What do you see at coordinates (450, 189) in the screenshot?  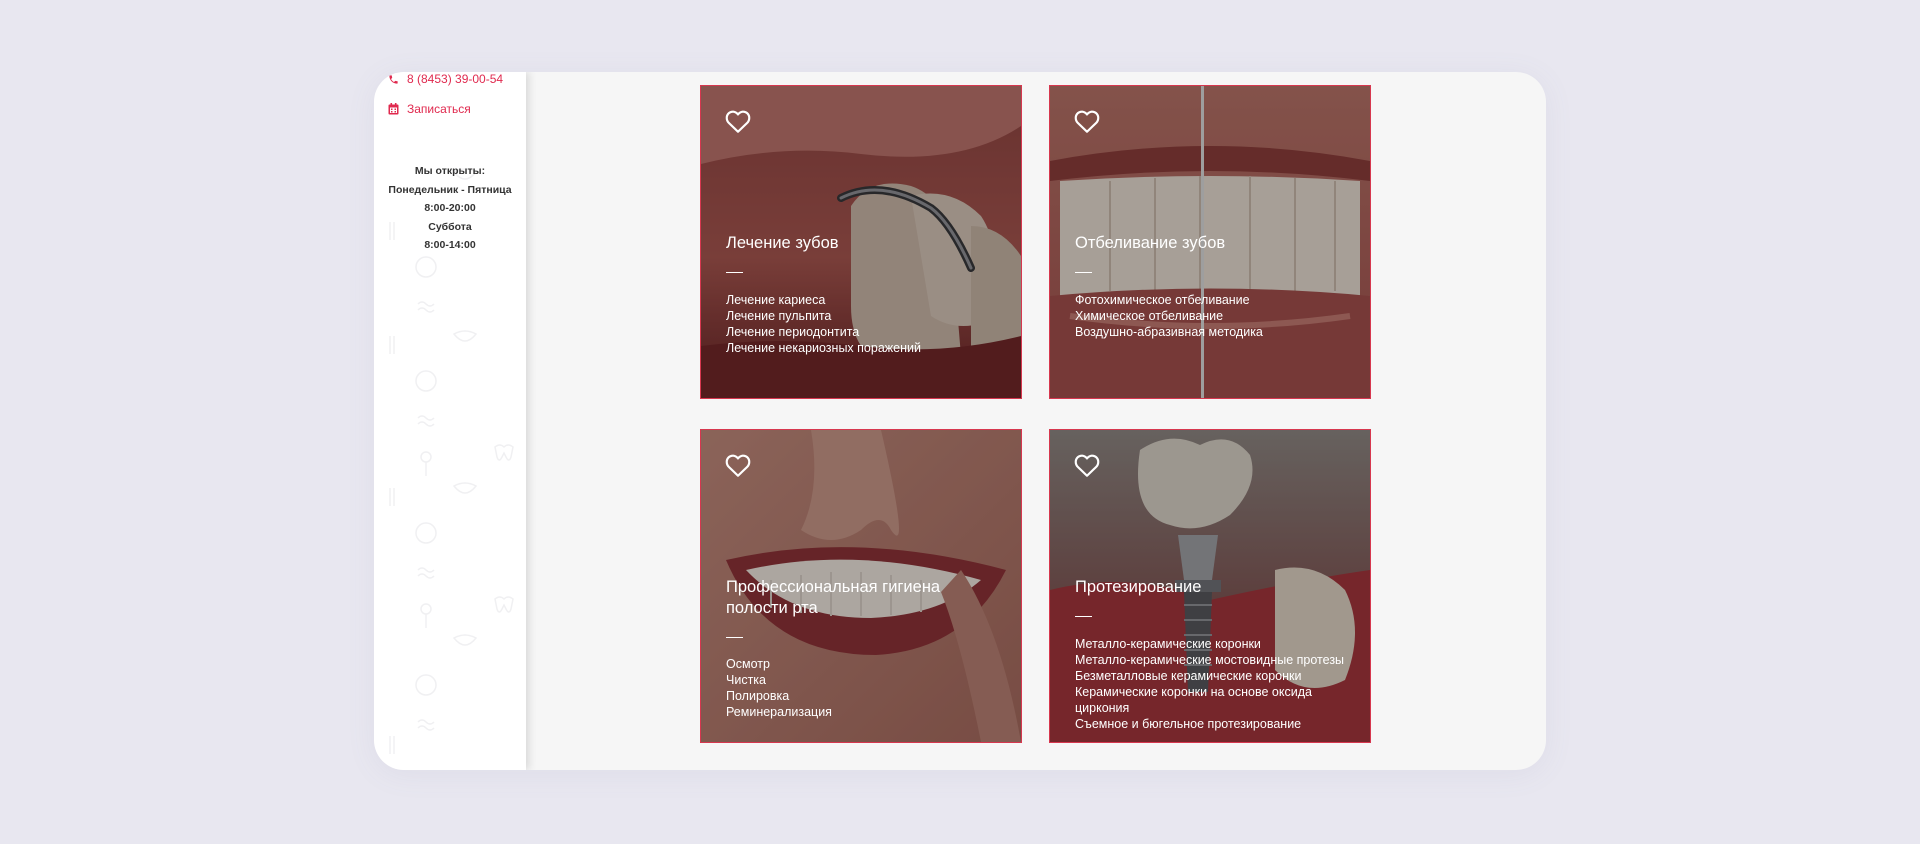 I see `hours-weekdays: Понедельник - Пятница` at bounding box center [450, 189].